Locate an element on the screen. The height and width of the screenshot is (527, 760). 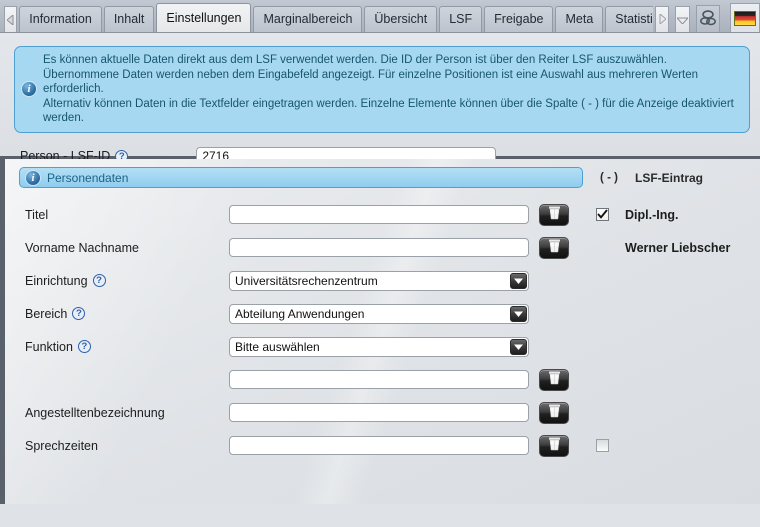
form-row is located at coordinates (382, 379).